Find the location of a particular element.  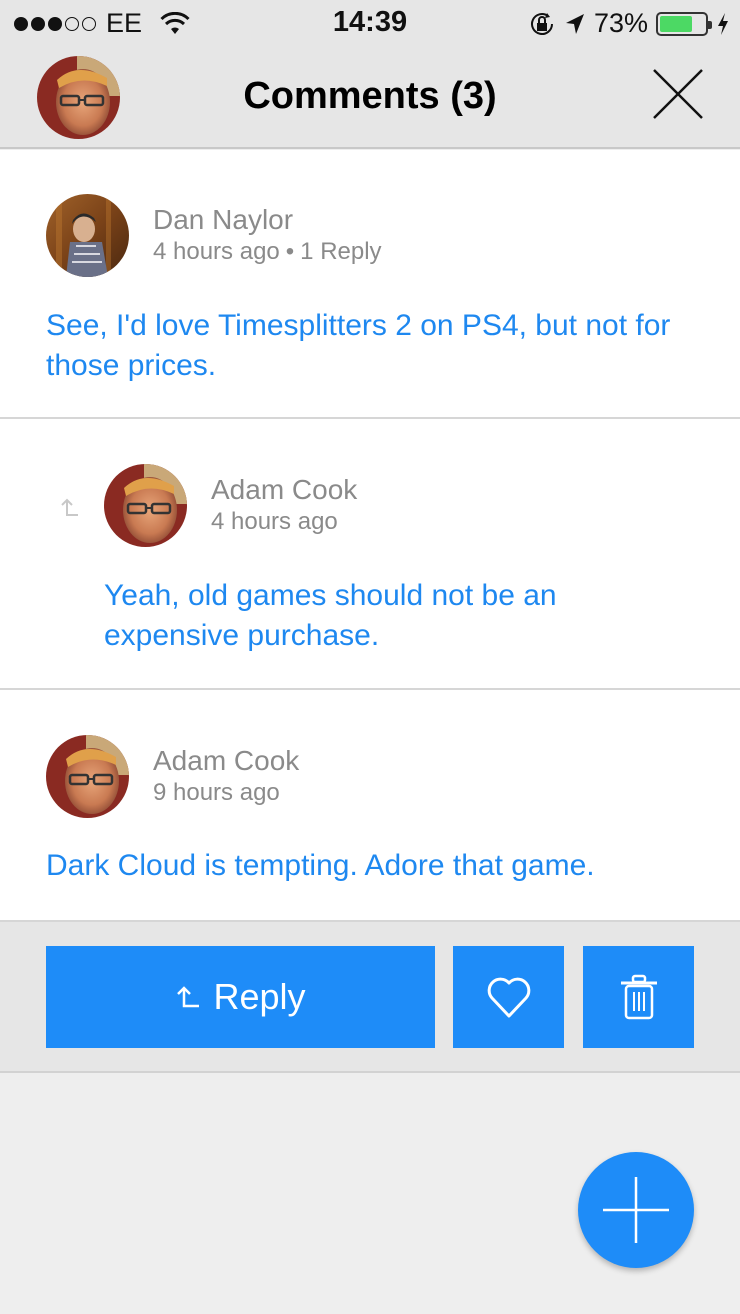

close-icon is located at coordinates (678, 94).